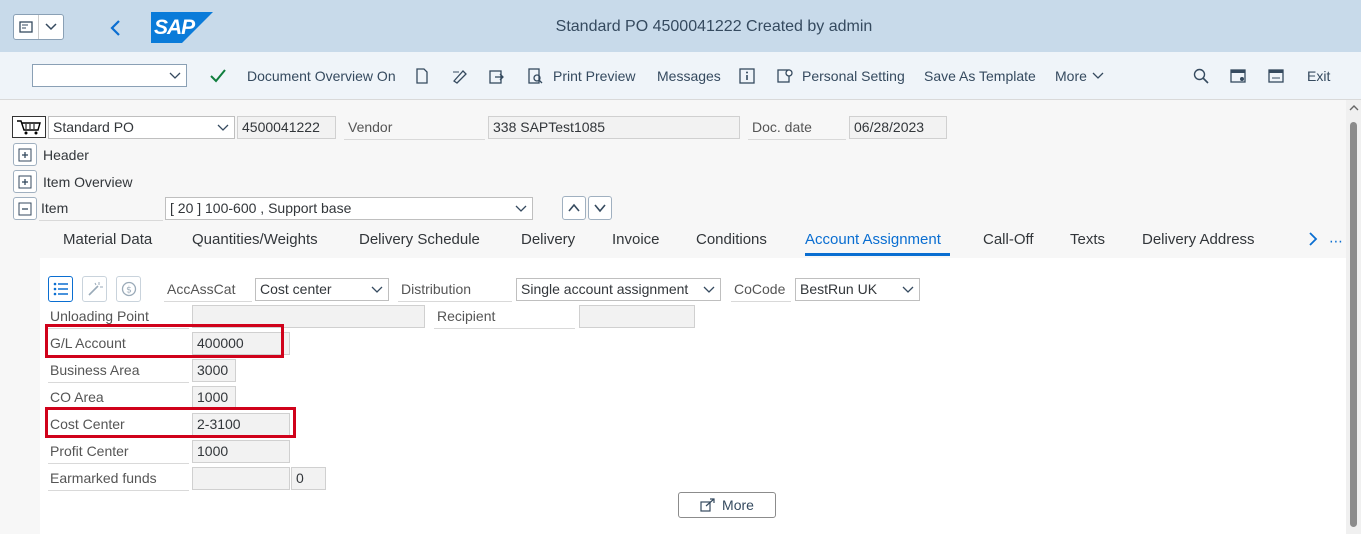  Describe the element at coordinates (731, 239) in the screenshot. I see `tab-conditions: Conditions` at that location.